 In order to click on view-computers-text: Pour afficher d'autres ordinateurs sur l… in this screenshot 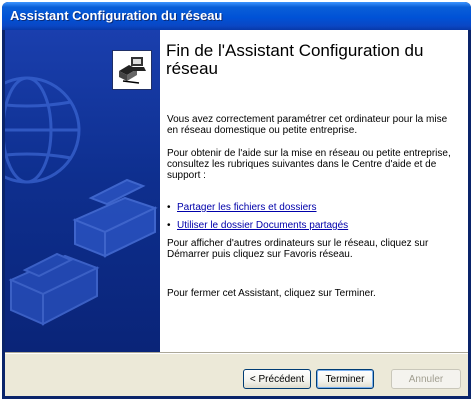, I will do `click(298, 249)`.